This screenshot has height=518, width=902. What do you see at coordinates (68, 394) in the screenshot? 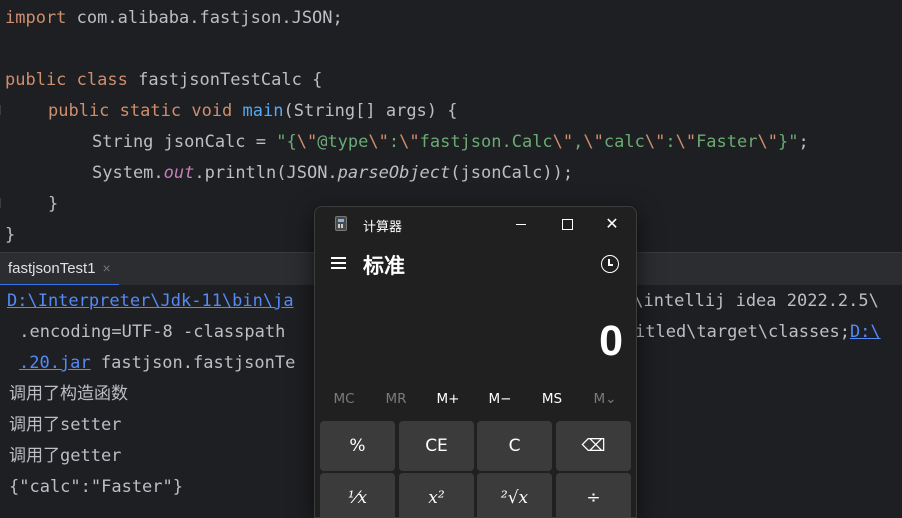
I see `console-output-line: 调用了构造函数` at bounding box center [68, 394].